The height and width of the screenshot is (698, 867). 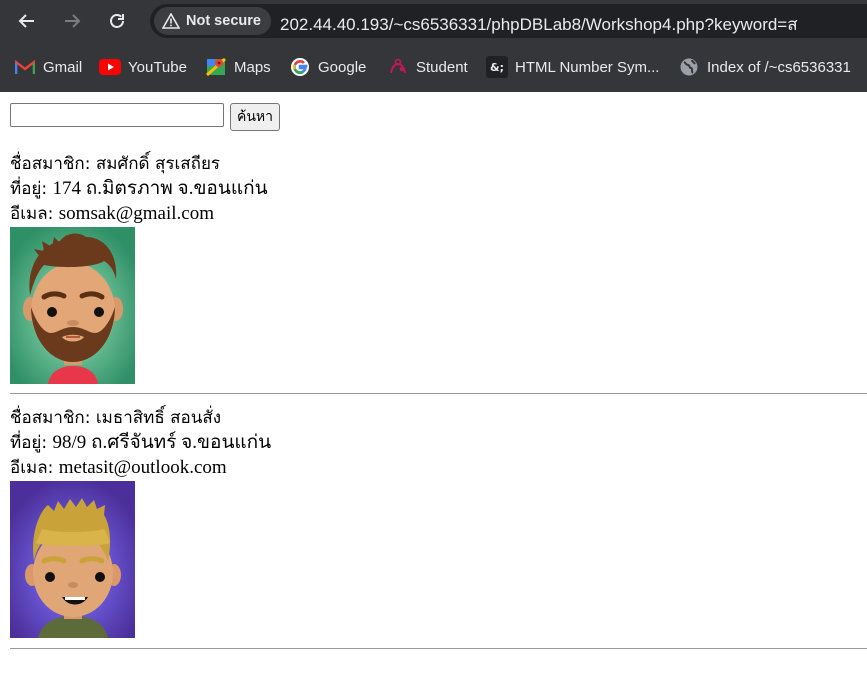 I want to click on member-name: สมศักดิ์ สุรเสถียร, so click(x=158, y=164).